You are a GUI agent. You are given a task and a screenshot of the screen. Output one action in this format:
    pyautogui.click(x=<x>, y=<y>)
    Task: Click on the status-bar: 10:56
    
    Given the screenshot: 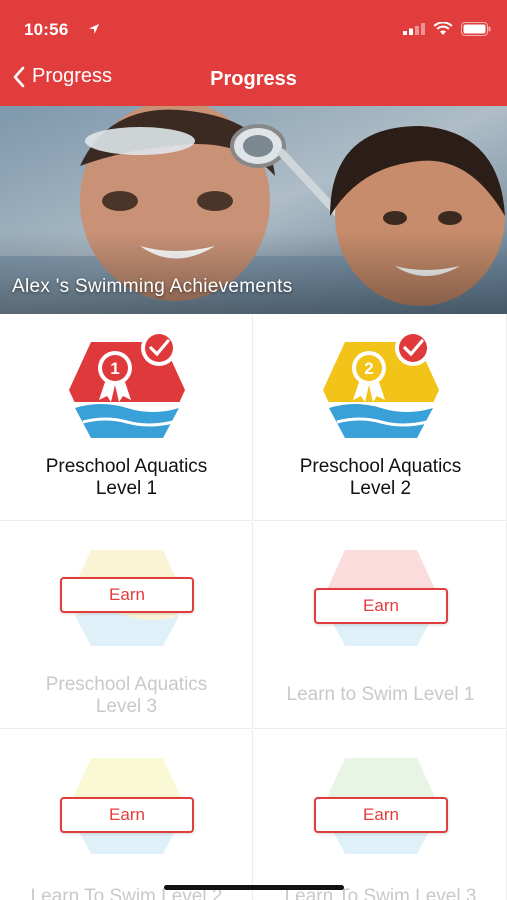 What is the action you would take?
    pyautogui.click(x=253, y=28)
    